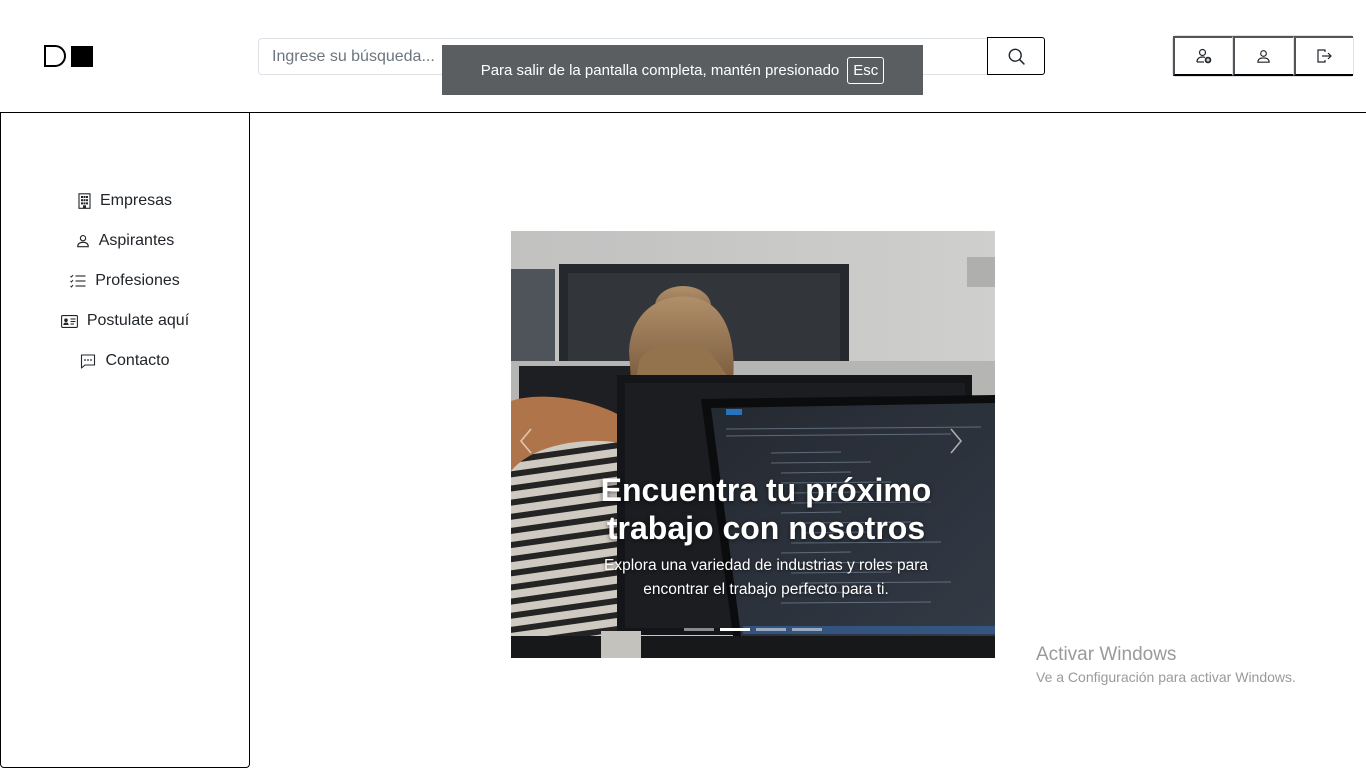 This screenshot has height=768, width=1366. I want to click on sidebar-item-postulate: Postulate aquí, so click(125, 321).